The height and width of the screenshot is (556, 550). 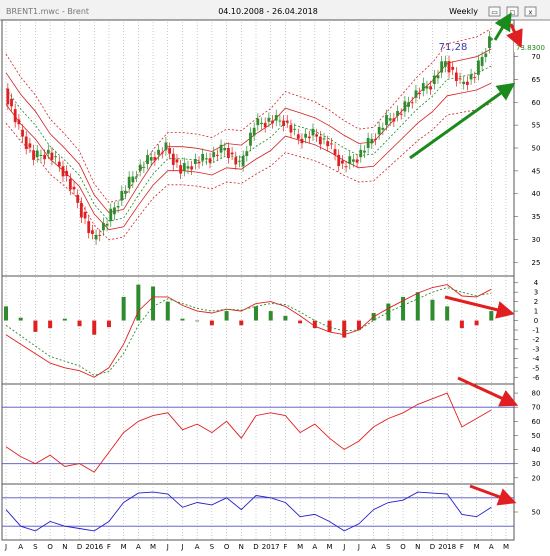 What do you see at coordinates (536, 103) in the screenshot?
I see `price-y-tick-label: 60` at bounding box center [536, 103].